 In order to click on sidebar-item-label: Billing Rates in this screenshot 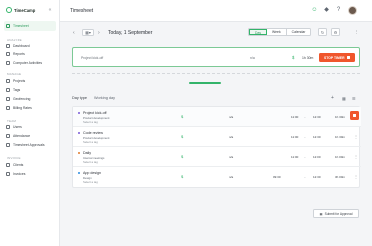, I will do `click(22, 108)`.